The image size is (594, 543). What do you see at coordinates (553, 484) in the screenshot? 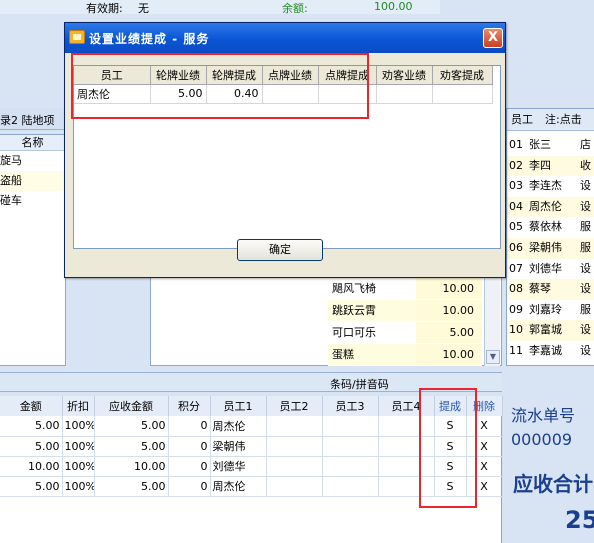
I see `receivable-label: 应收合计` at bounding box center [553, 484].